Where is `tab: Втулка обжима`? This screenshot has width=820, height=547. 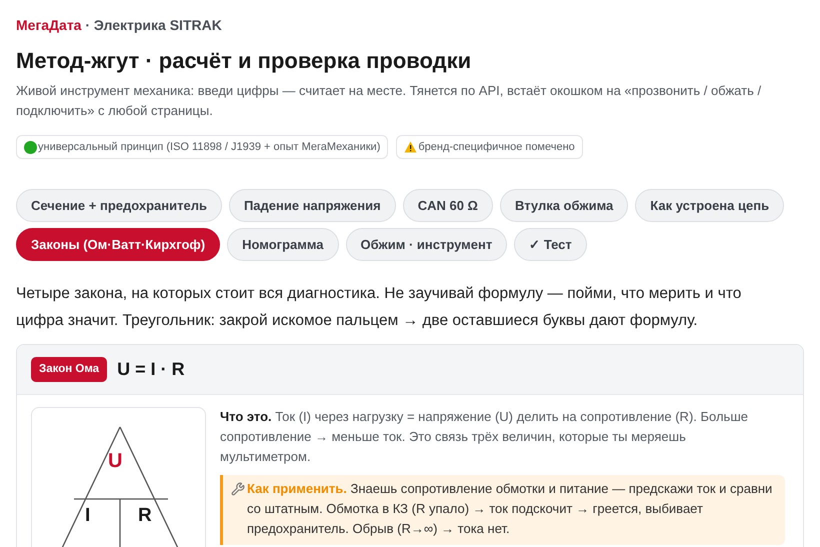 tab: Втулка обжима is located at coordinates (564, 205).